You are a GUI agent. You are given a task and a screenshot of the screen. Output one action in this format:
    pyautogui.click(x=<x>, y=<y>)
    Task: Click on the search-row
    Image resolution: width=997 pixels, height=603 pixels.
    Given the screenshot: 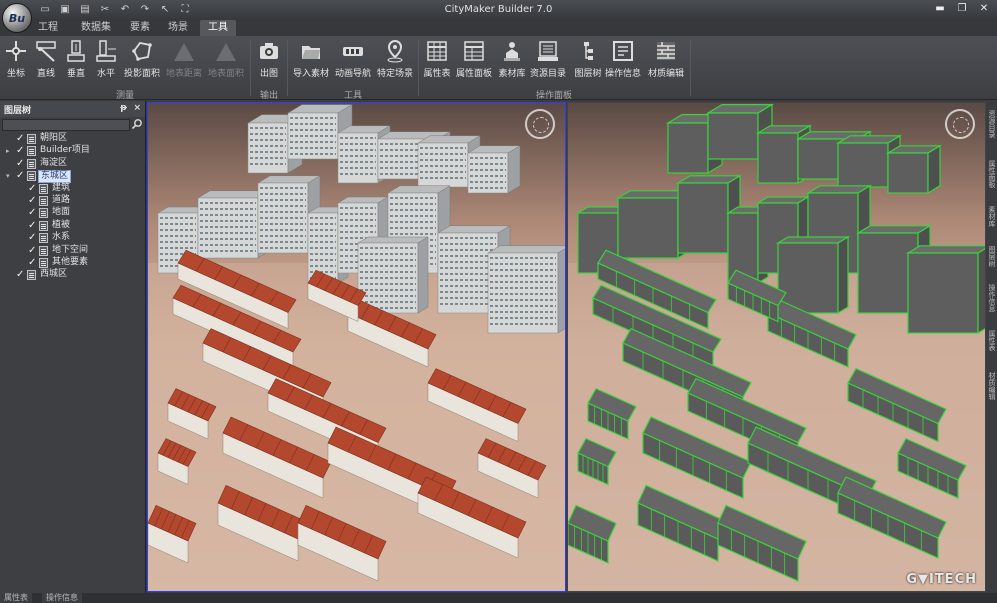 What is the action you would take?
    pyautogui.click(x=72, y=125)
    